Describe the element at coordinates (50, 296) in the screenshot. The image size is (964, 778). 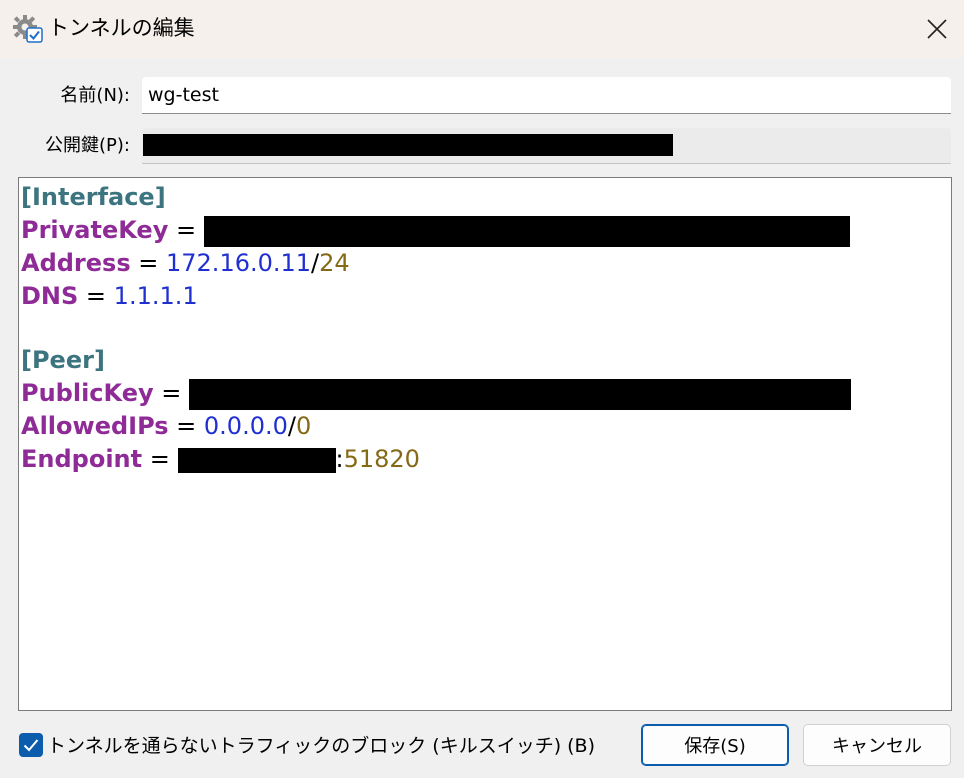
I see `dns-name: DNS` at that location.